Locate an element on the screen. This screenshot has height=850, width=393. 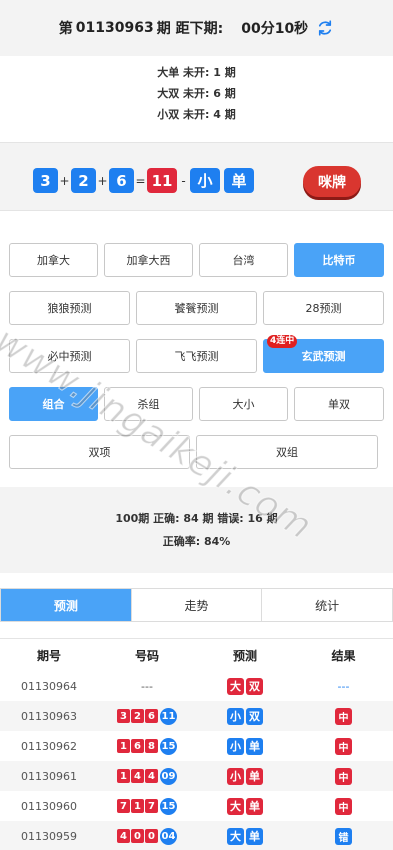
result-number-1: 3 is located at coordinates (45, 180).